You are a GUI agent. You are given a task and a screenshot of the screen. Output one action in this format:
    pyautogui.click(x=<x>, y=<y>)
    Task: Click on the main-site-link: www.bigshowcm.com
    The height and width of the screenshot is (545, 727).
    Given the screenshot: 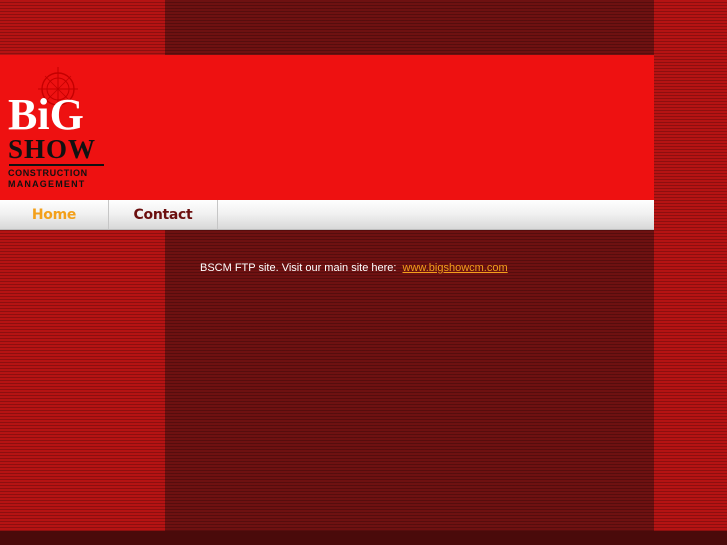 What is the action you would take?
    pyautogui.click(x=455, y=268)
    